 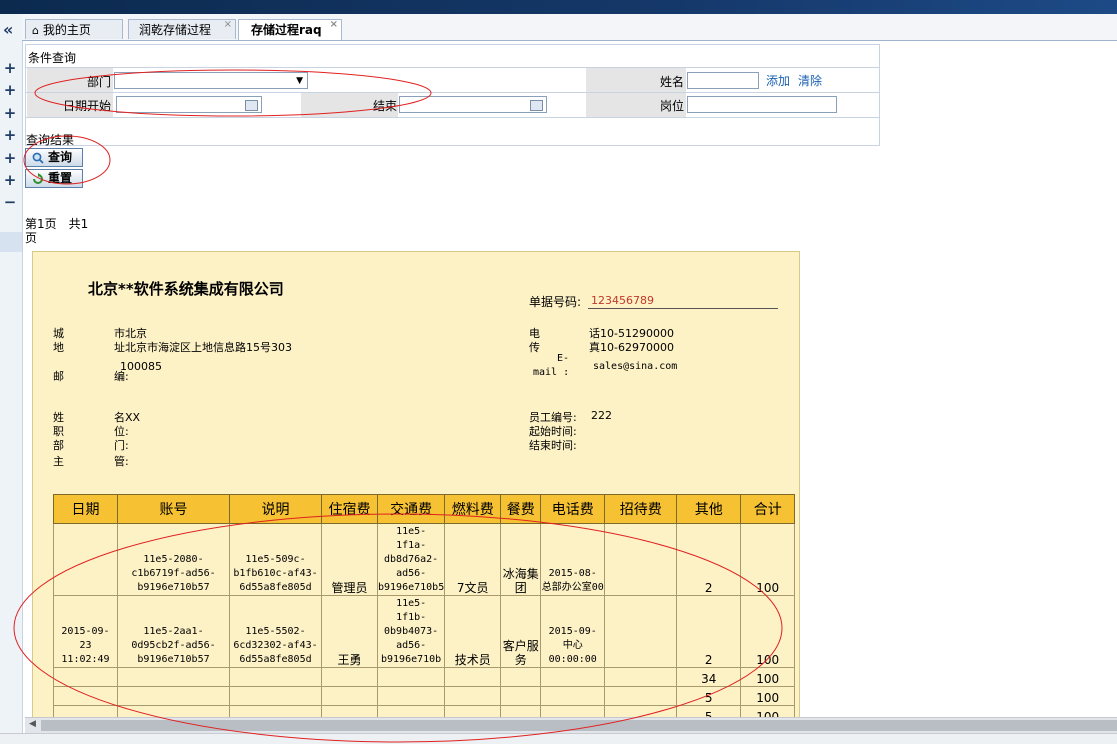 What do you see at coordinates (121, 445) in the screenshot?
I see `dept-value: 门:` at bounding box center [121, 445].